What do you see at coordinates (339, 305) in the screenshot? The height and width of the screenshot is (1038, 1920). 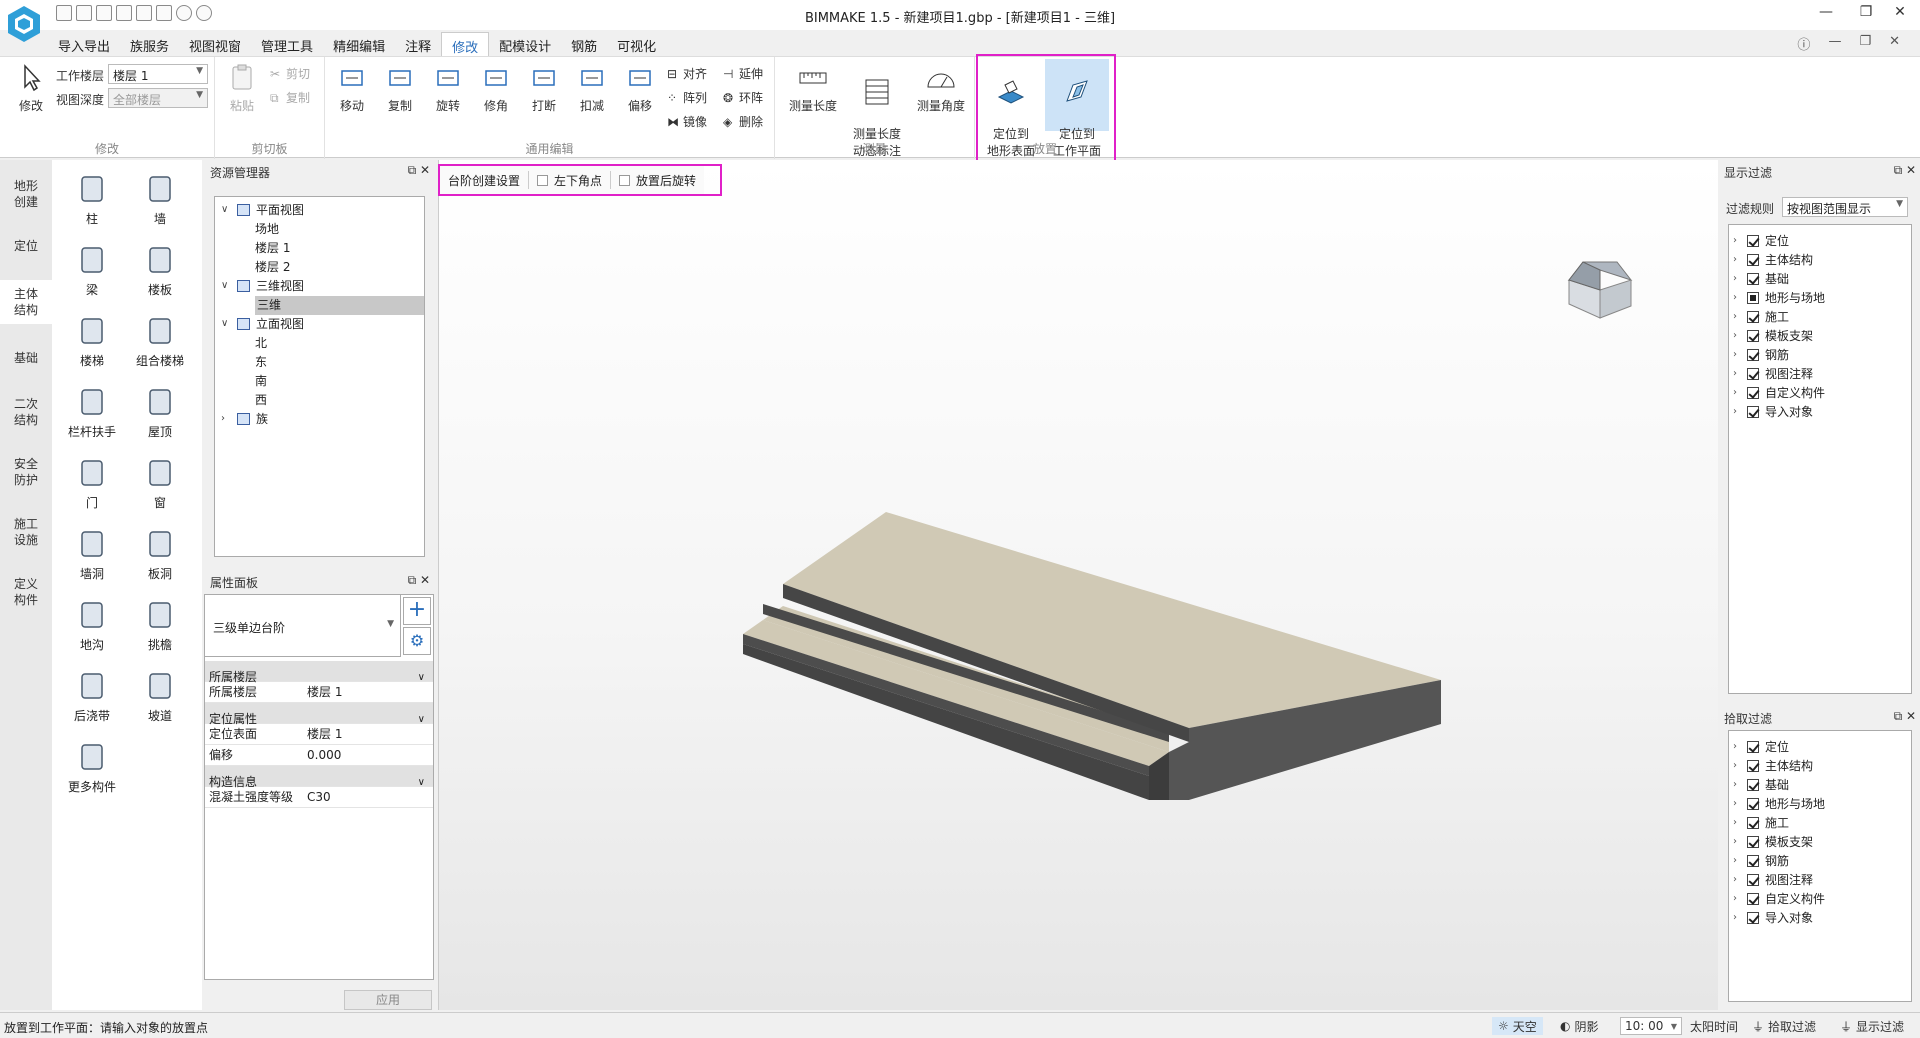 I see `tree-item: 三维` at bounding box center [339, 305].